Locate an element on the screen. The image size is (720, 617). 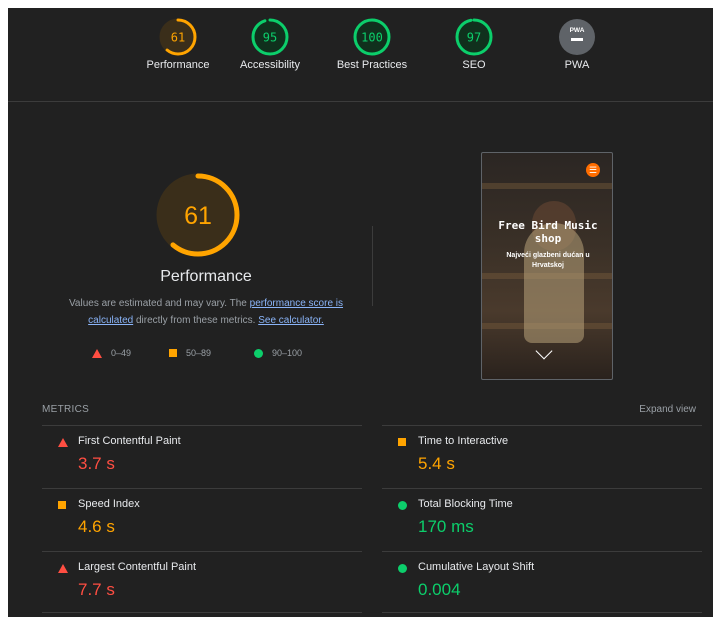
metric-value: 170 ms is located at coordinates (446, 526).